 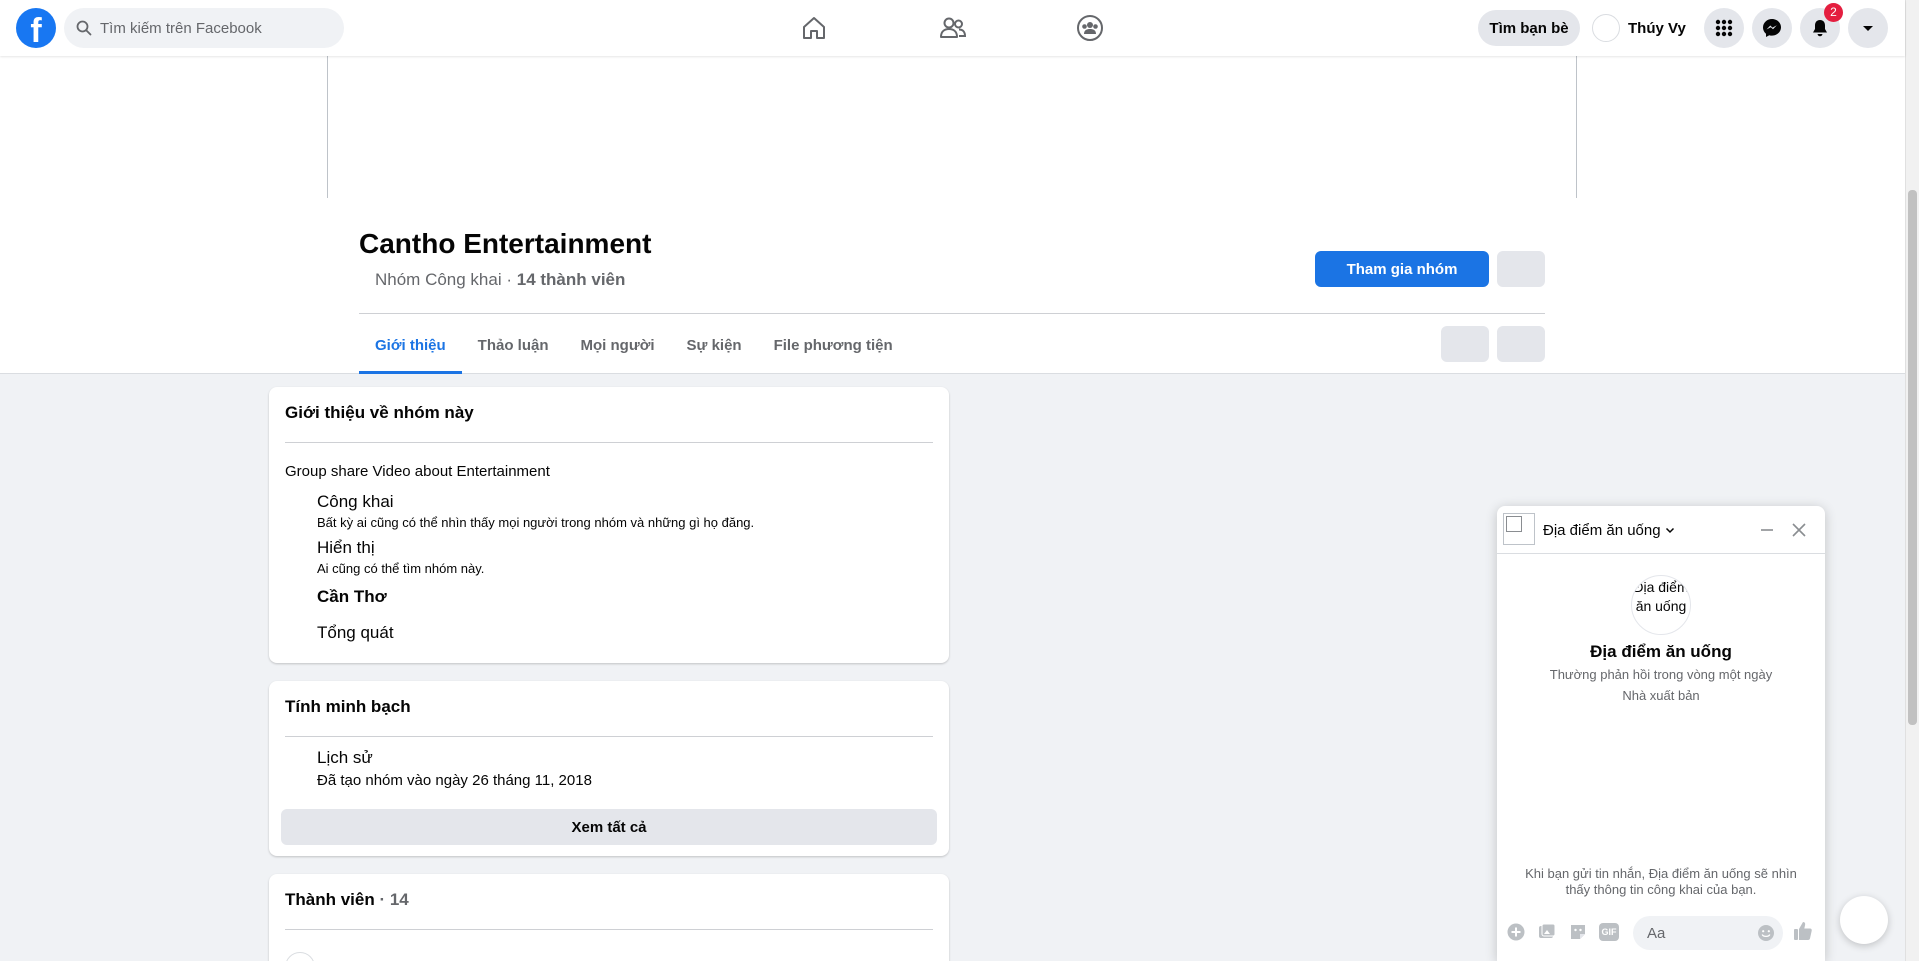 I want to click on plus-circle-icon, so click(x=1516, y=932).